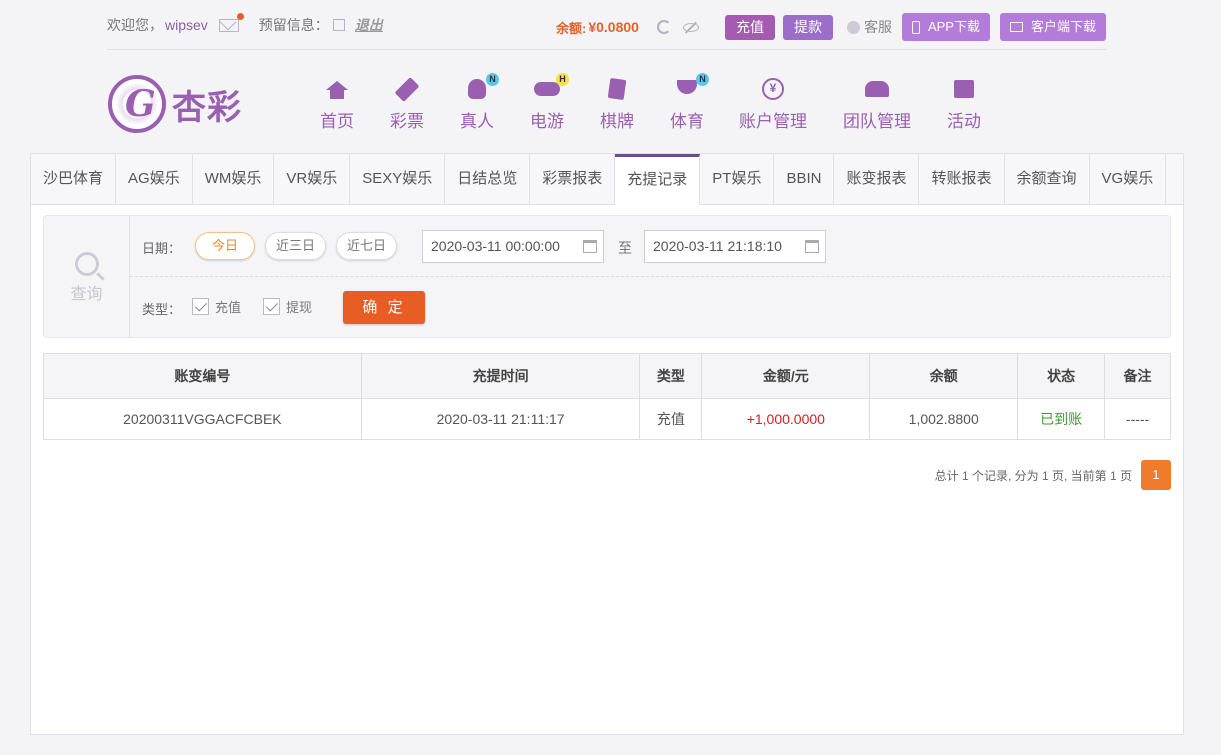 This screenshot has width=1221, height=755. What do you see at coordinates (1052, 27) in the screenshot?
I see `client-download-button: 客户端下载` at bounding box center [1052, 27].